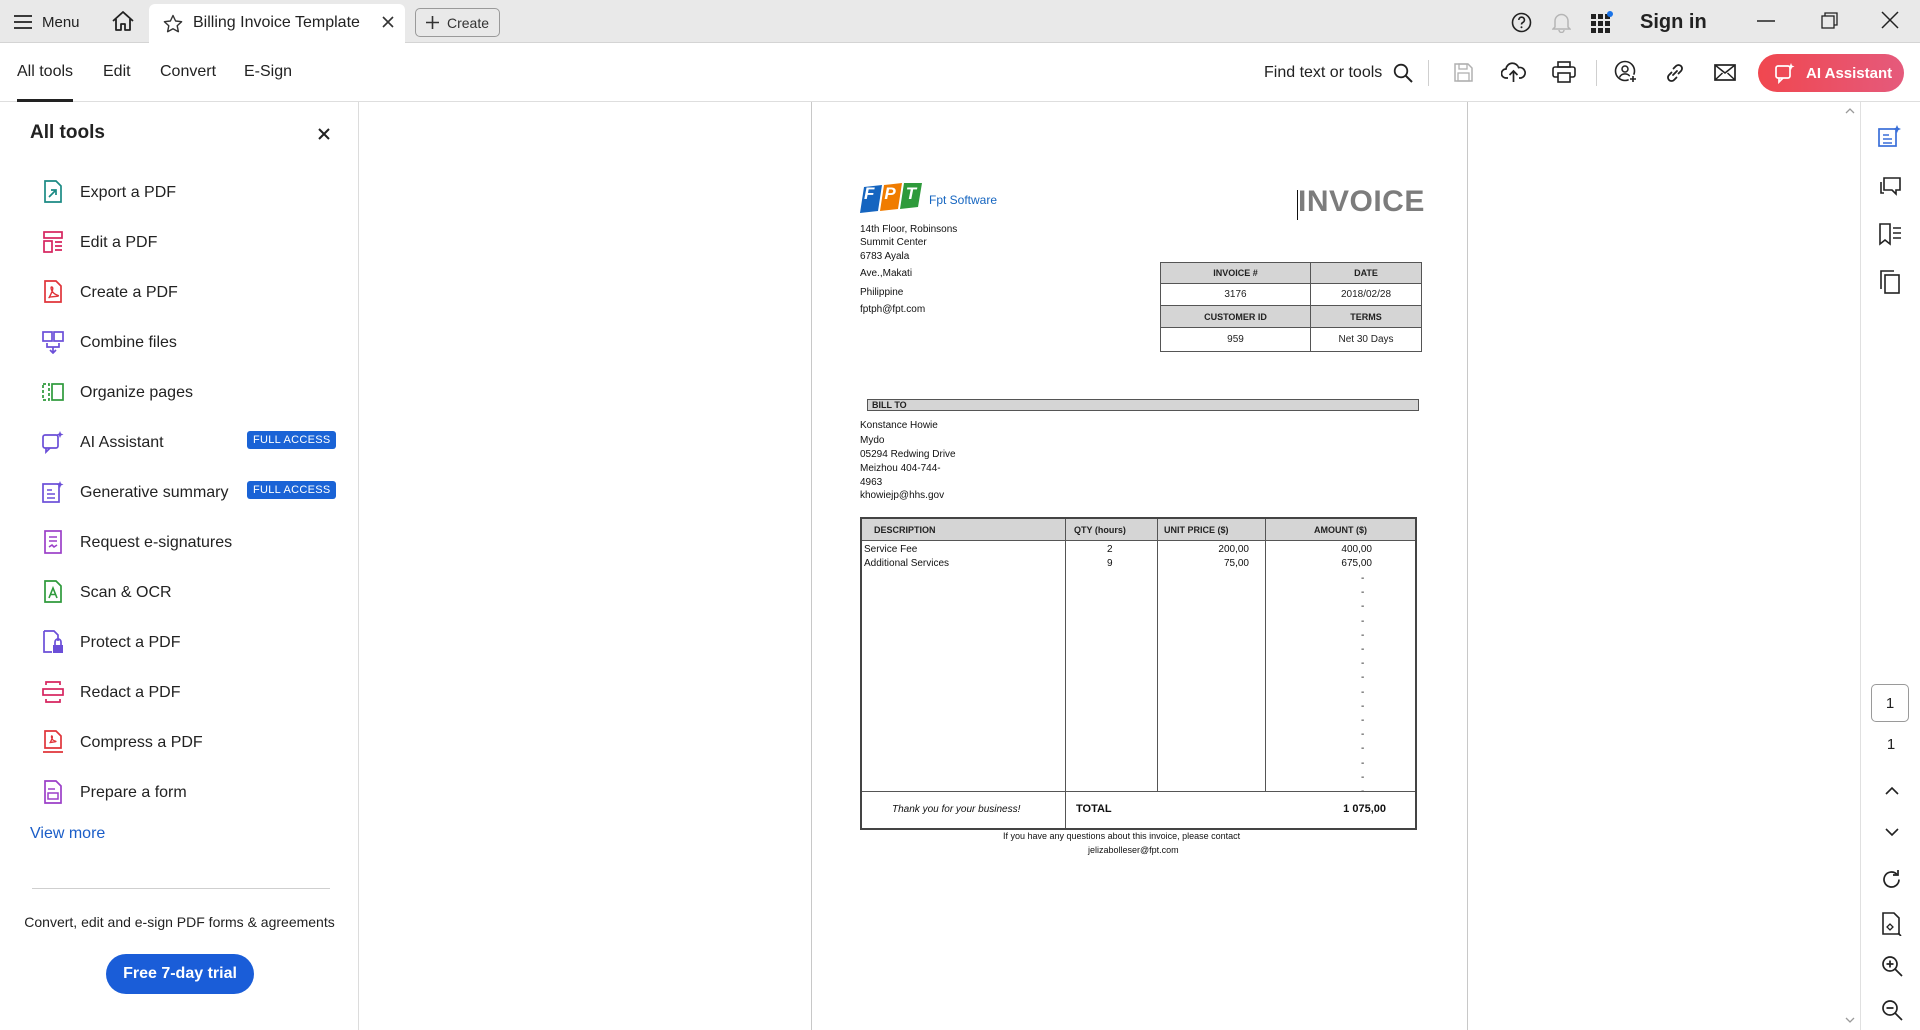 The image size is (1920, 1030). Describe the element at coordinates (67, 132) in the screenshot. I see `panel-title: All tools` at that location.